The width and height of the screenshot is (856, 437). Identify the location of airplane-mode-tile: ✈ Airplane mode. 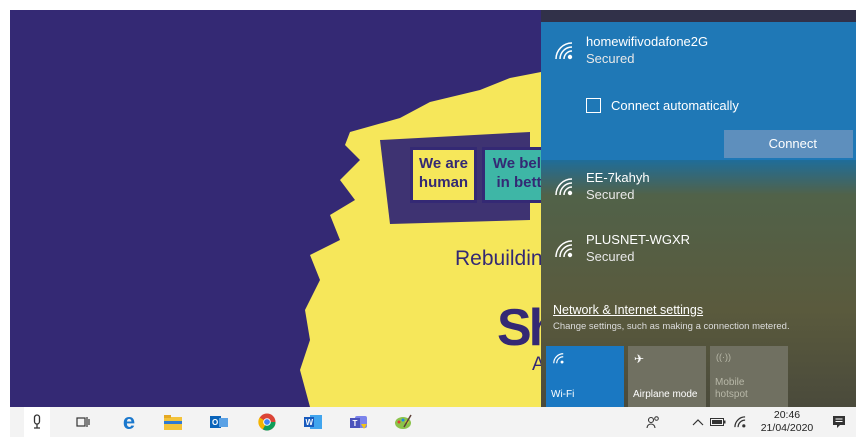
(667, 376).